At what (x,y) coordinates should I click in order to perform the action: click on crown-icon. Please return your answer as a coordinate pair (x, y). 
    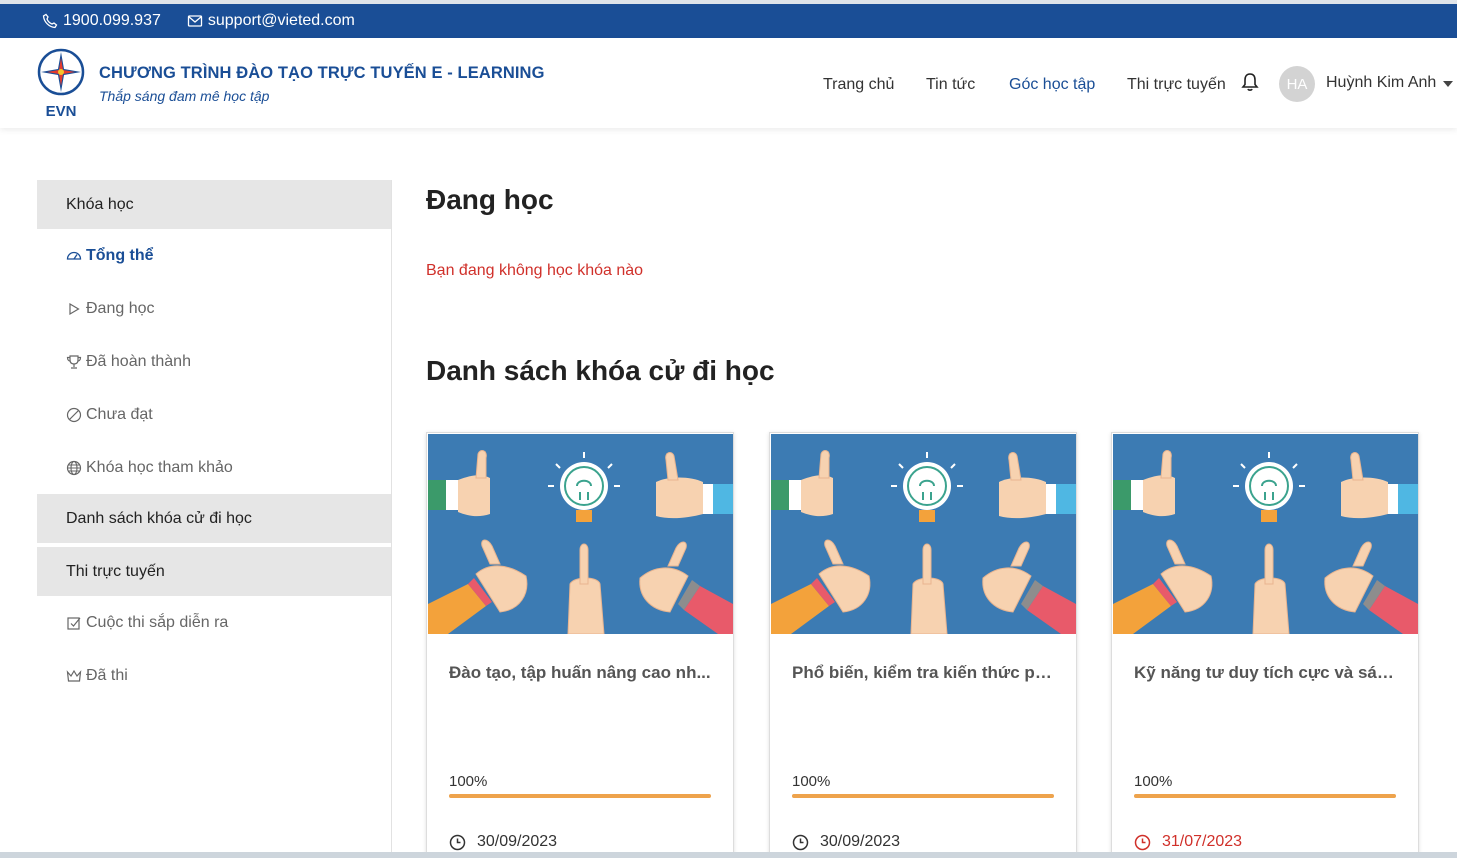
    Looking at the image, I should click on (74, 676).